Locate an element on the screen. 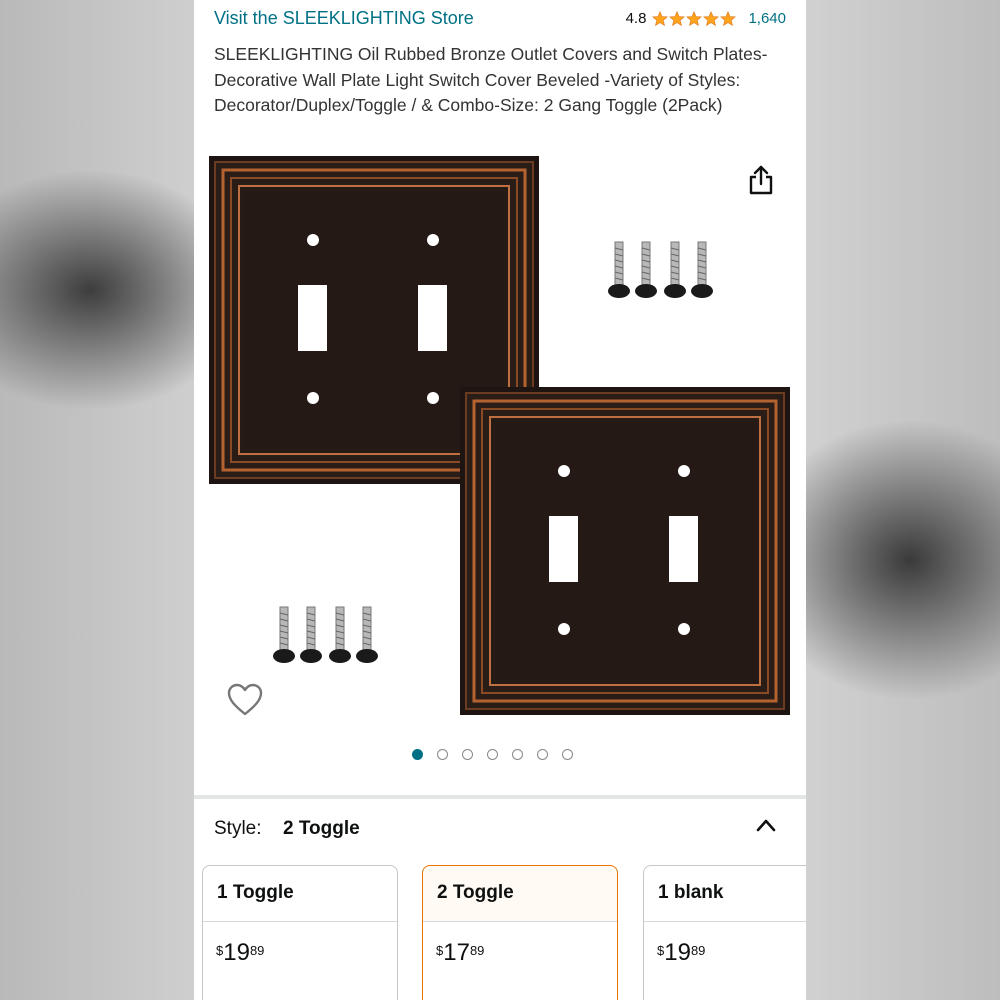  star-rating is located at coordinates (694, 18).